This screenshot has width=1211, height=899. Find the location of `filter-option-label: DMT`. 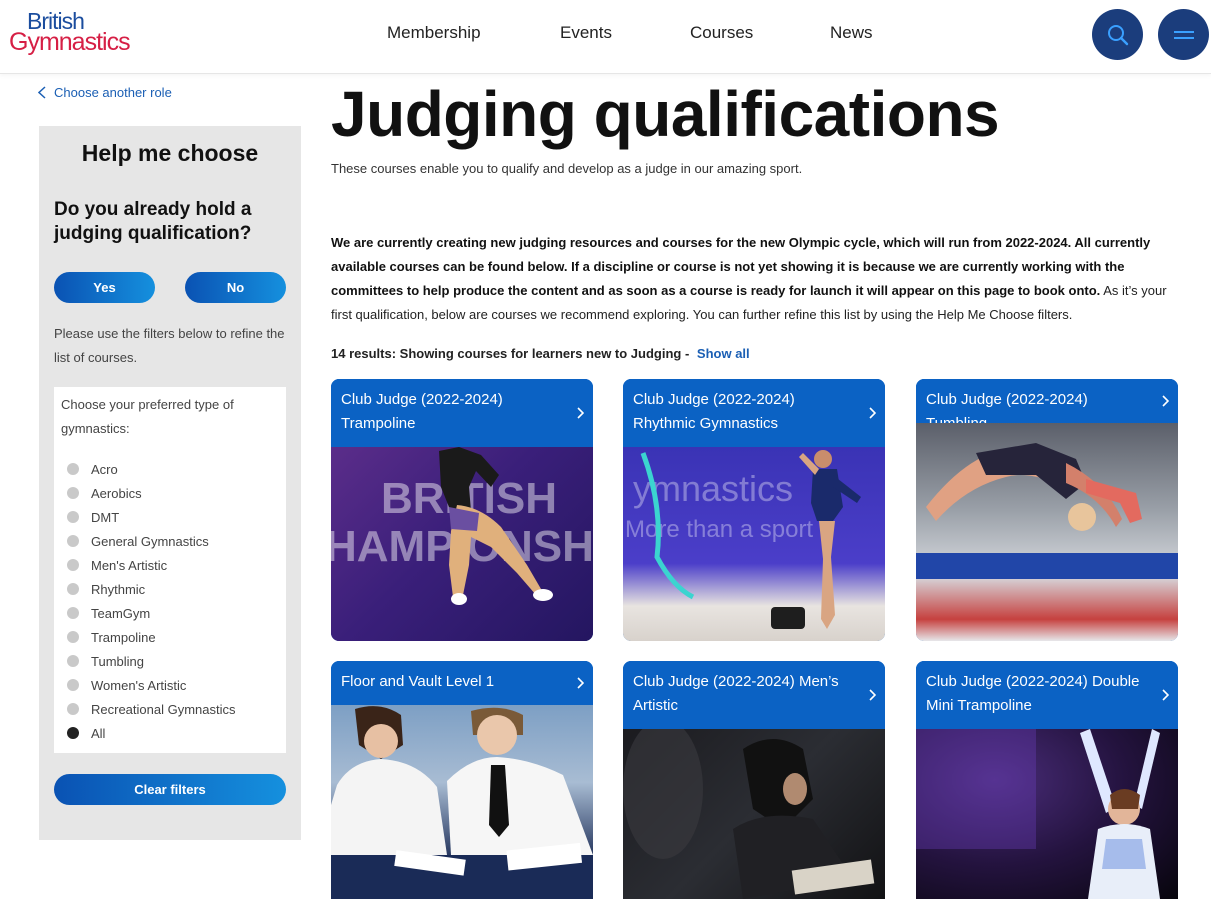

filter-option-label: DMT is located at coordinates (105, 517).